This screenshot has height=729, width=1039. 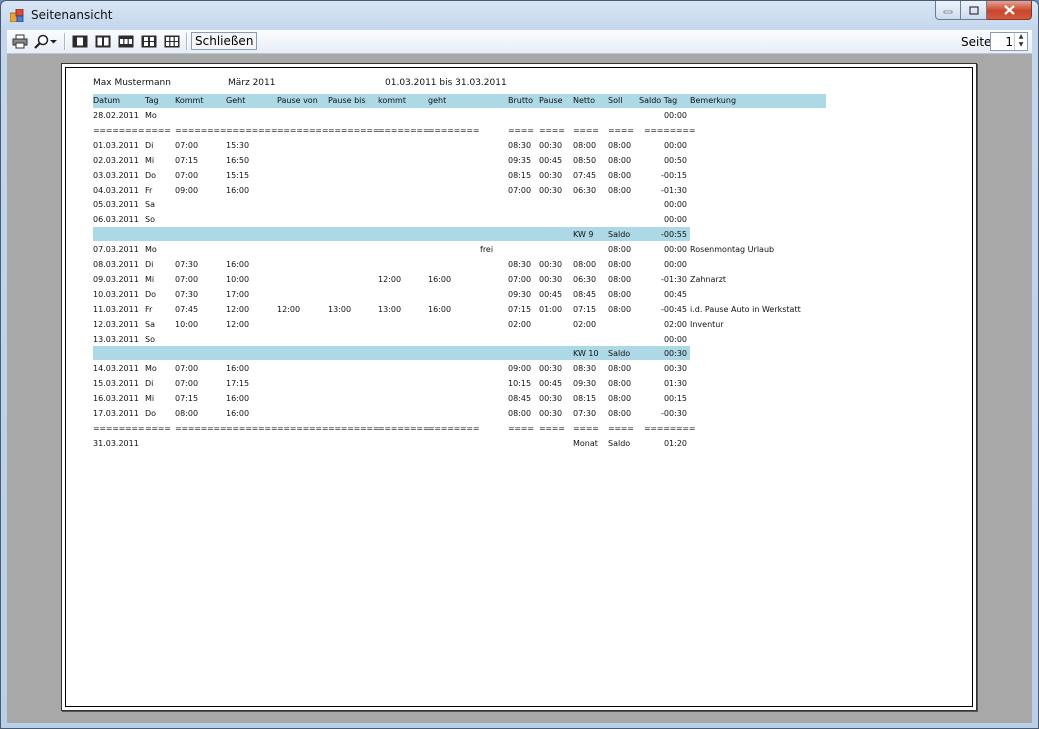 What do you see at coordinates (20, 41) in the screenshot?
I see `print-button` at bounding box center [20, 41].